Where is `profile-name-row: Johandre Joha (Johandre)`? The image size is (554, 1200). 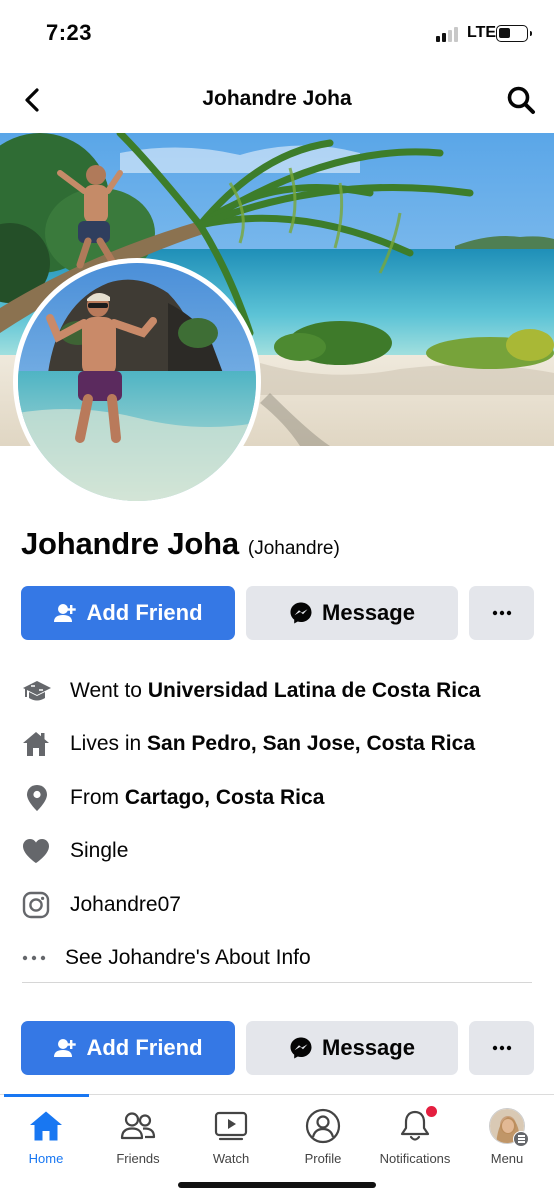 profile-name-row: Johandre Joha (Johandre) is located at coordinates (180, 544).